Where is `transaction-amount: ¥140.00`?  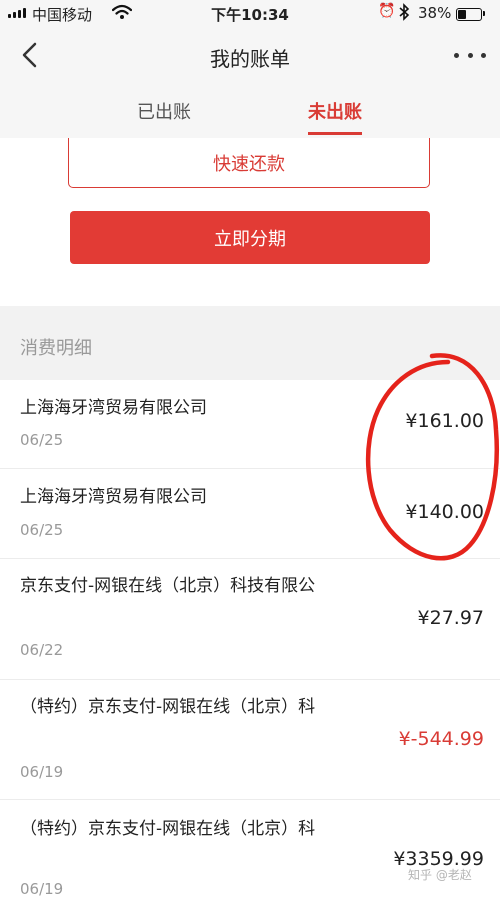
transaction-amount: ¥140.00 is located at coordinates (444, 512).